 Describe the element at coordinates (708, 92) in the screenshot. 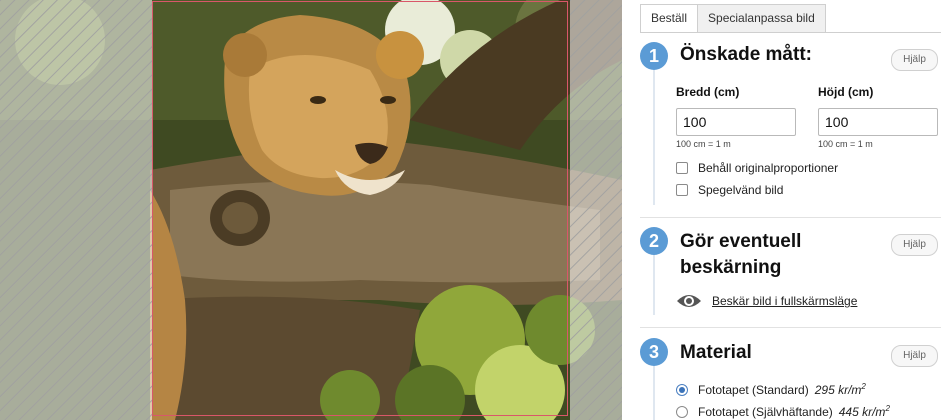

I see `width-label: Bredd (cm)` at that location.